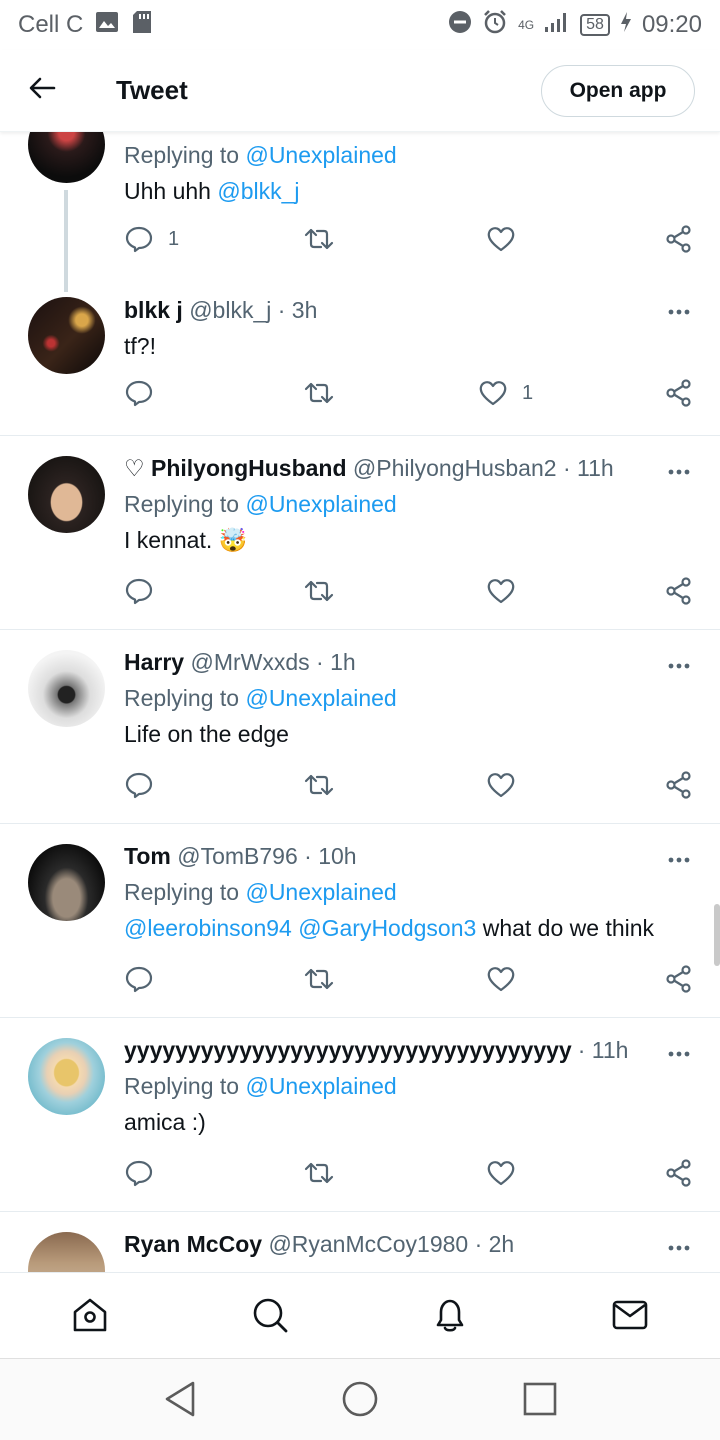 Image resolution: width=720 pixels, height=1440 pixels. I want to click on envelope-icon, so click(630, 1315).